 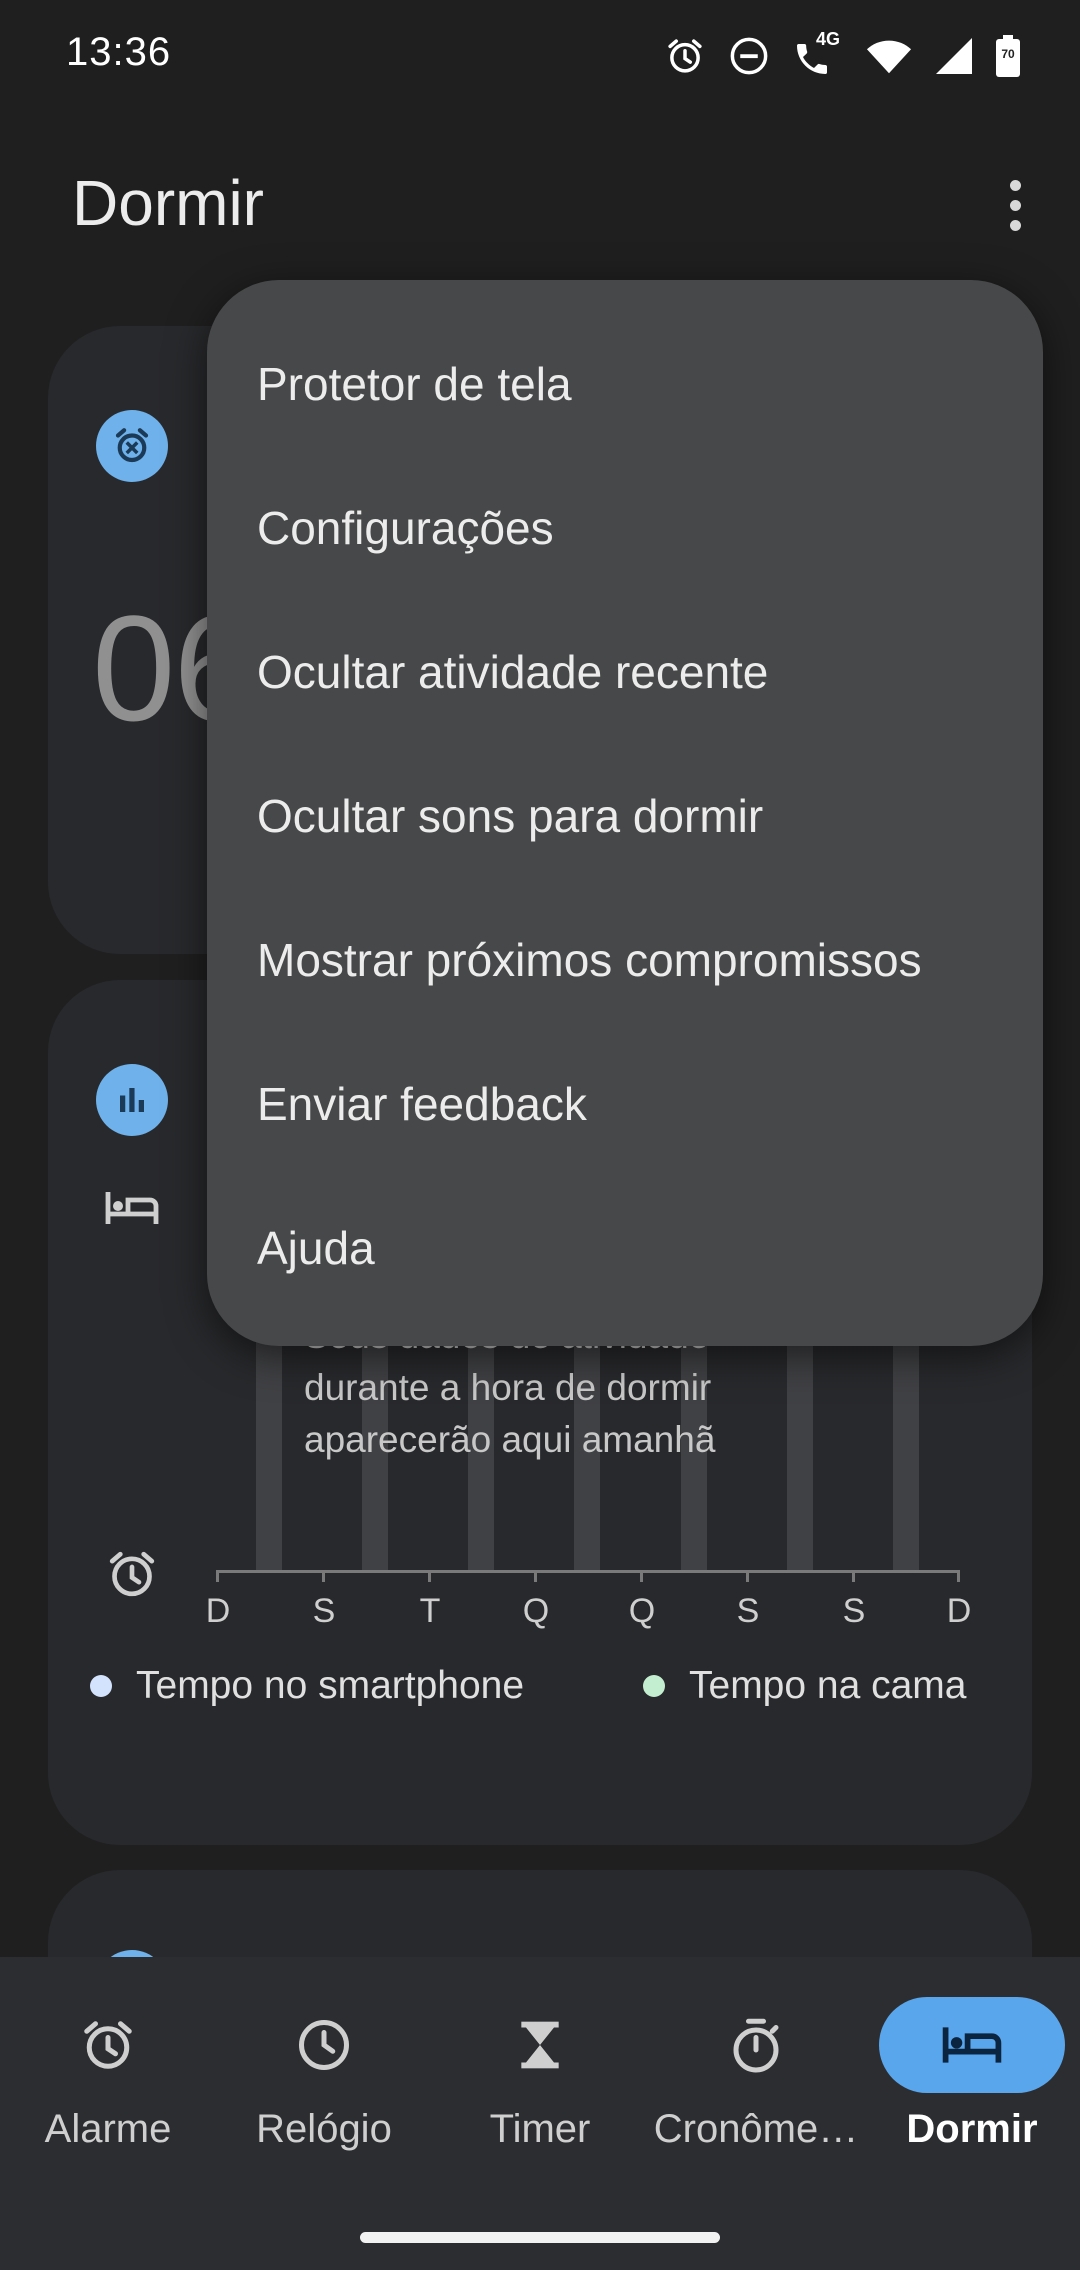 I want to click on nav-item-alarme: Alarme, so click(x=108, y=2057).